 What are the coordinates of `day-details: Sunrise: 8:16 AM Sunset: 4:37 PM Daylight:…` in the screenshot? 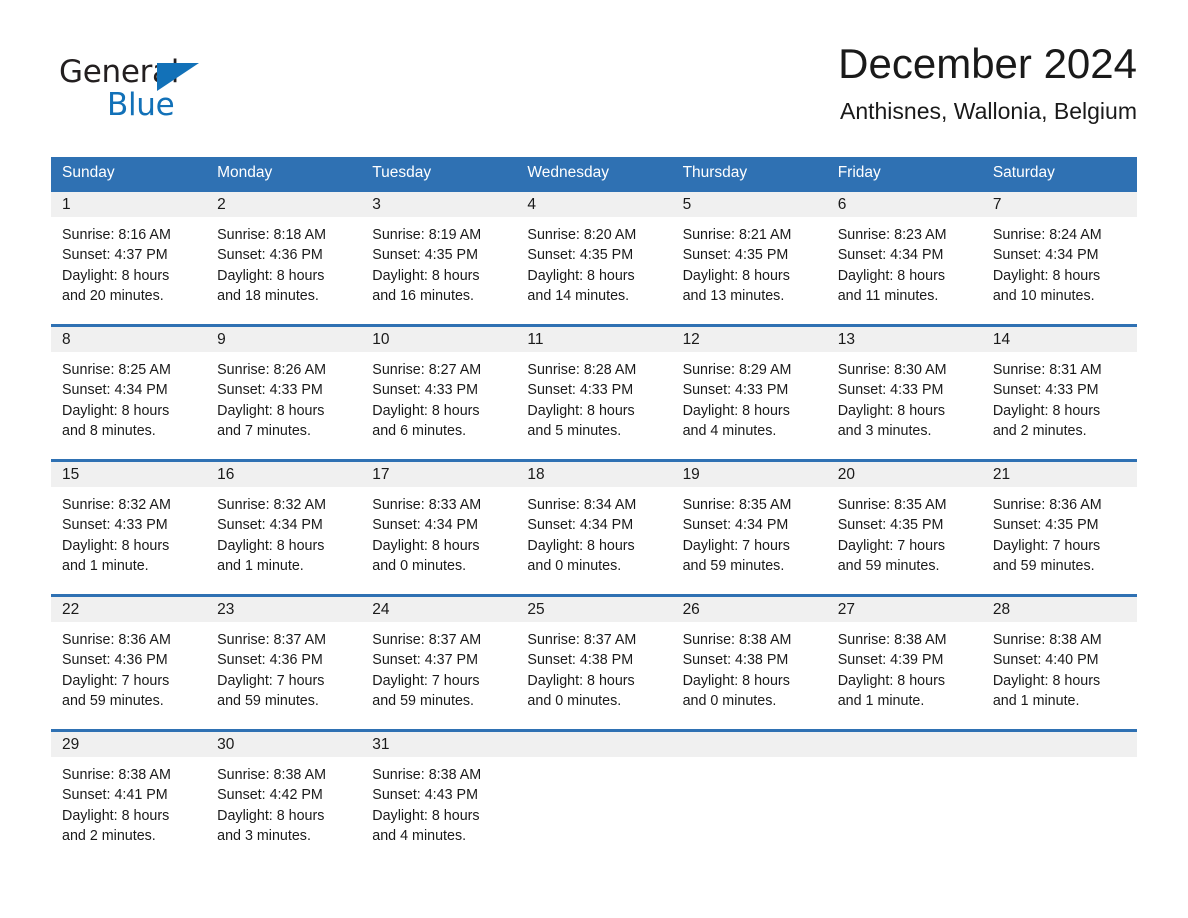 It's located at (128, 261).